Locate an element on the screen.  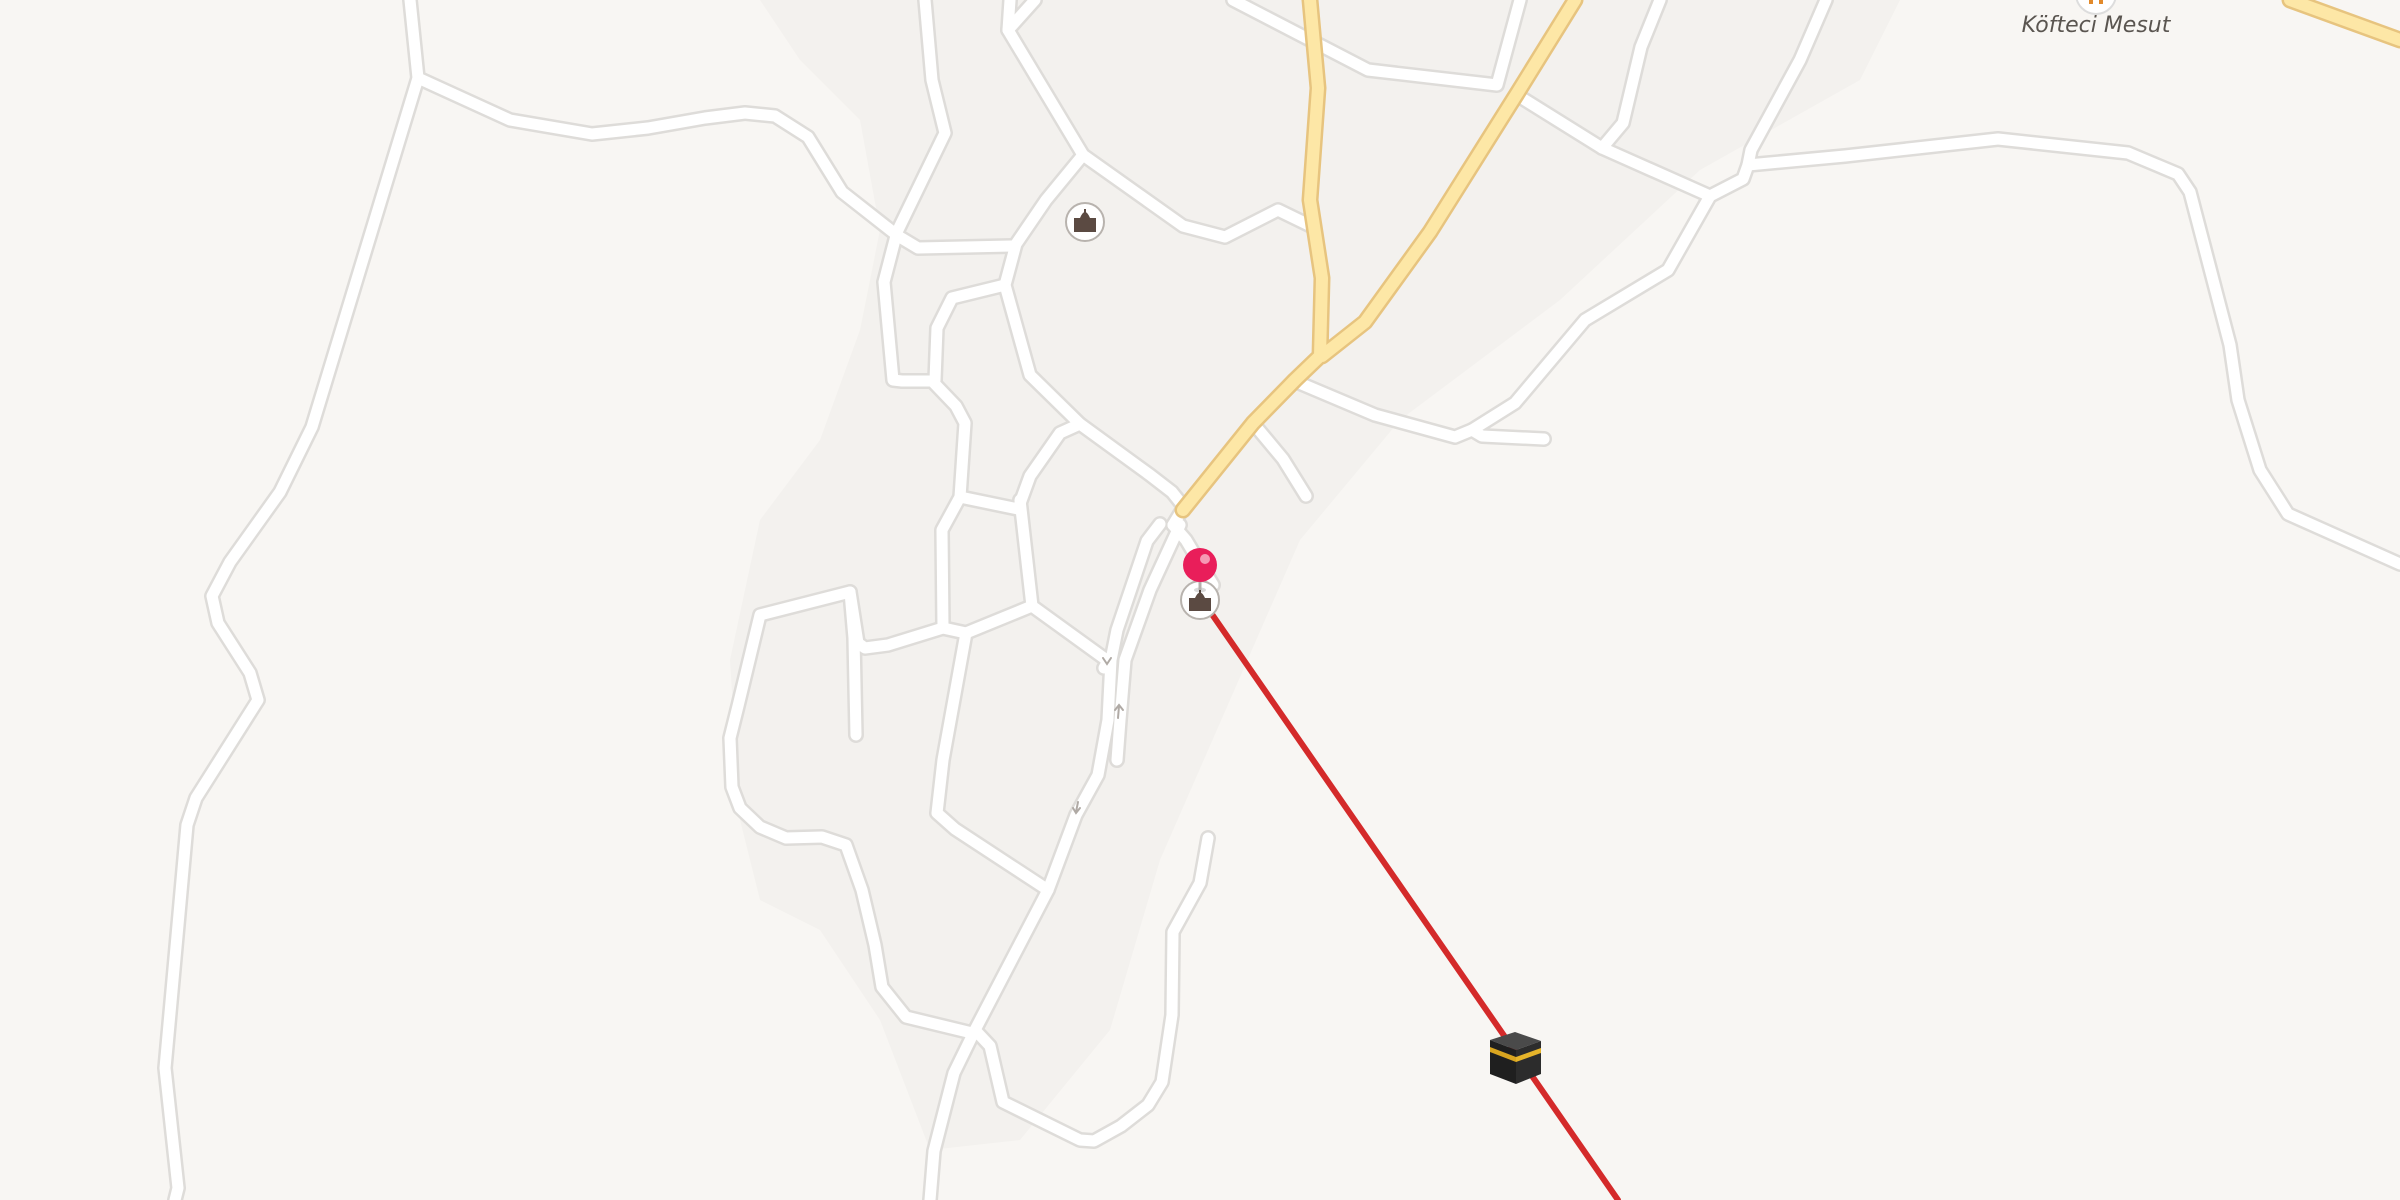
poi-landmark-north is located at coordinates (1085, 222).